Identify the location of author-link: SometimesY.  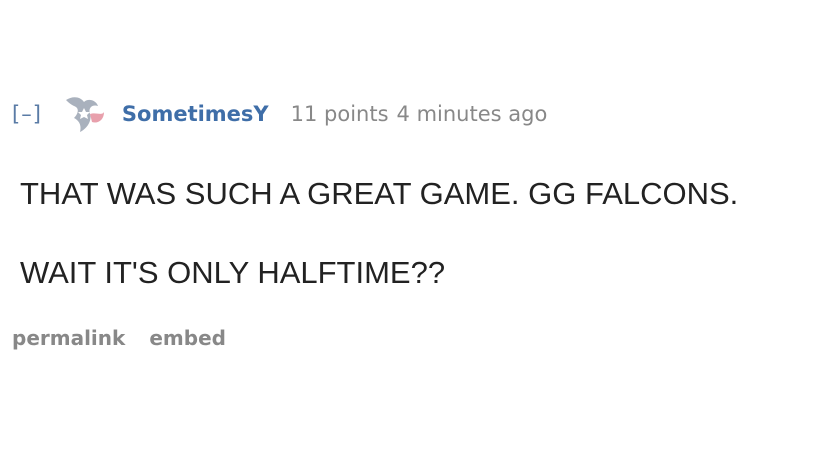
(195, 114).